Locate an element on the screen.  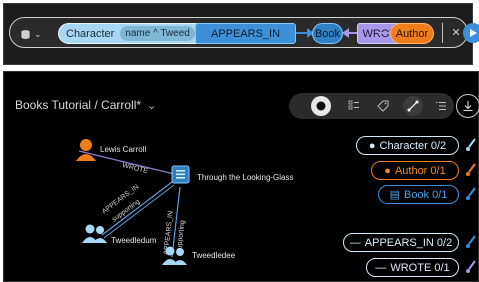
node-label: Author is located at coordinates (412, 33).